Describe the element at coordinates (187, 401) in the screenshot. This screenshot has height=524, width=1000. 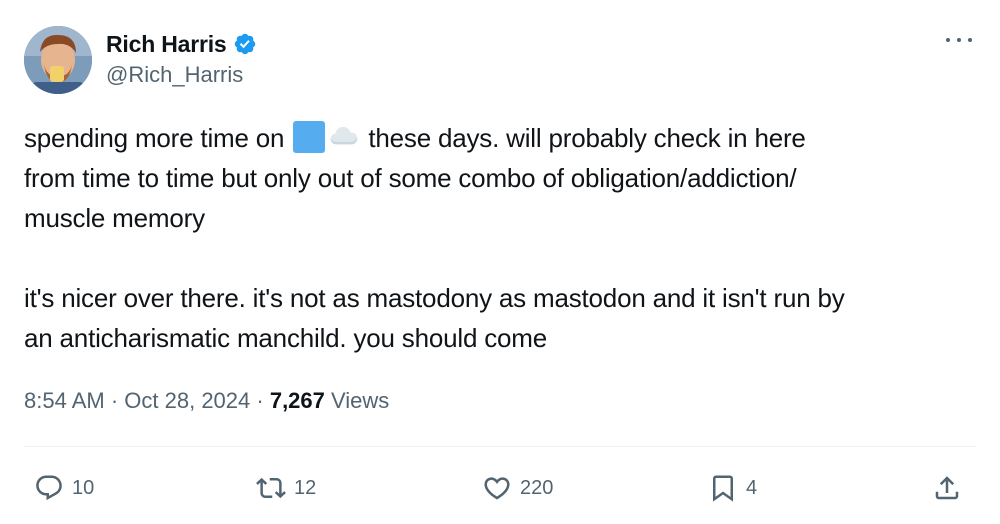
I see `tweet-date: Oct 28, 2024` at that location.